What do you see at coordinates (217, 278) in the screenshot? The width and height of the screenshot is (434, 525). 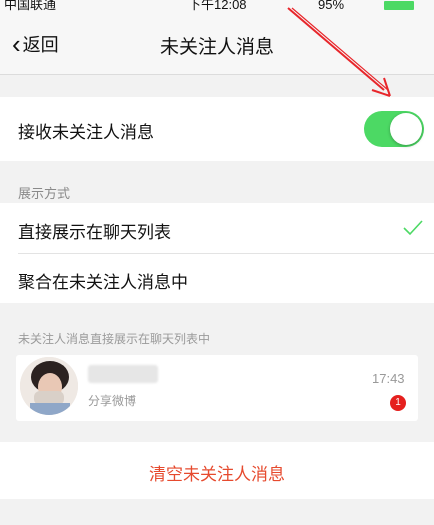 I see `option-aggregate: 聚合在未关注人消息中` at bounding box center [217, 278].